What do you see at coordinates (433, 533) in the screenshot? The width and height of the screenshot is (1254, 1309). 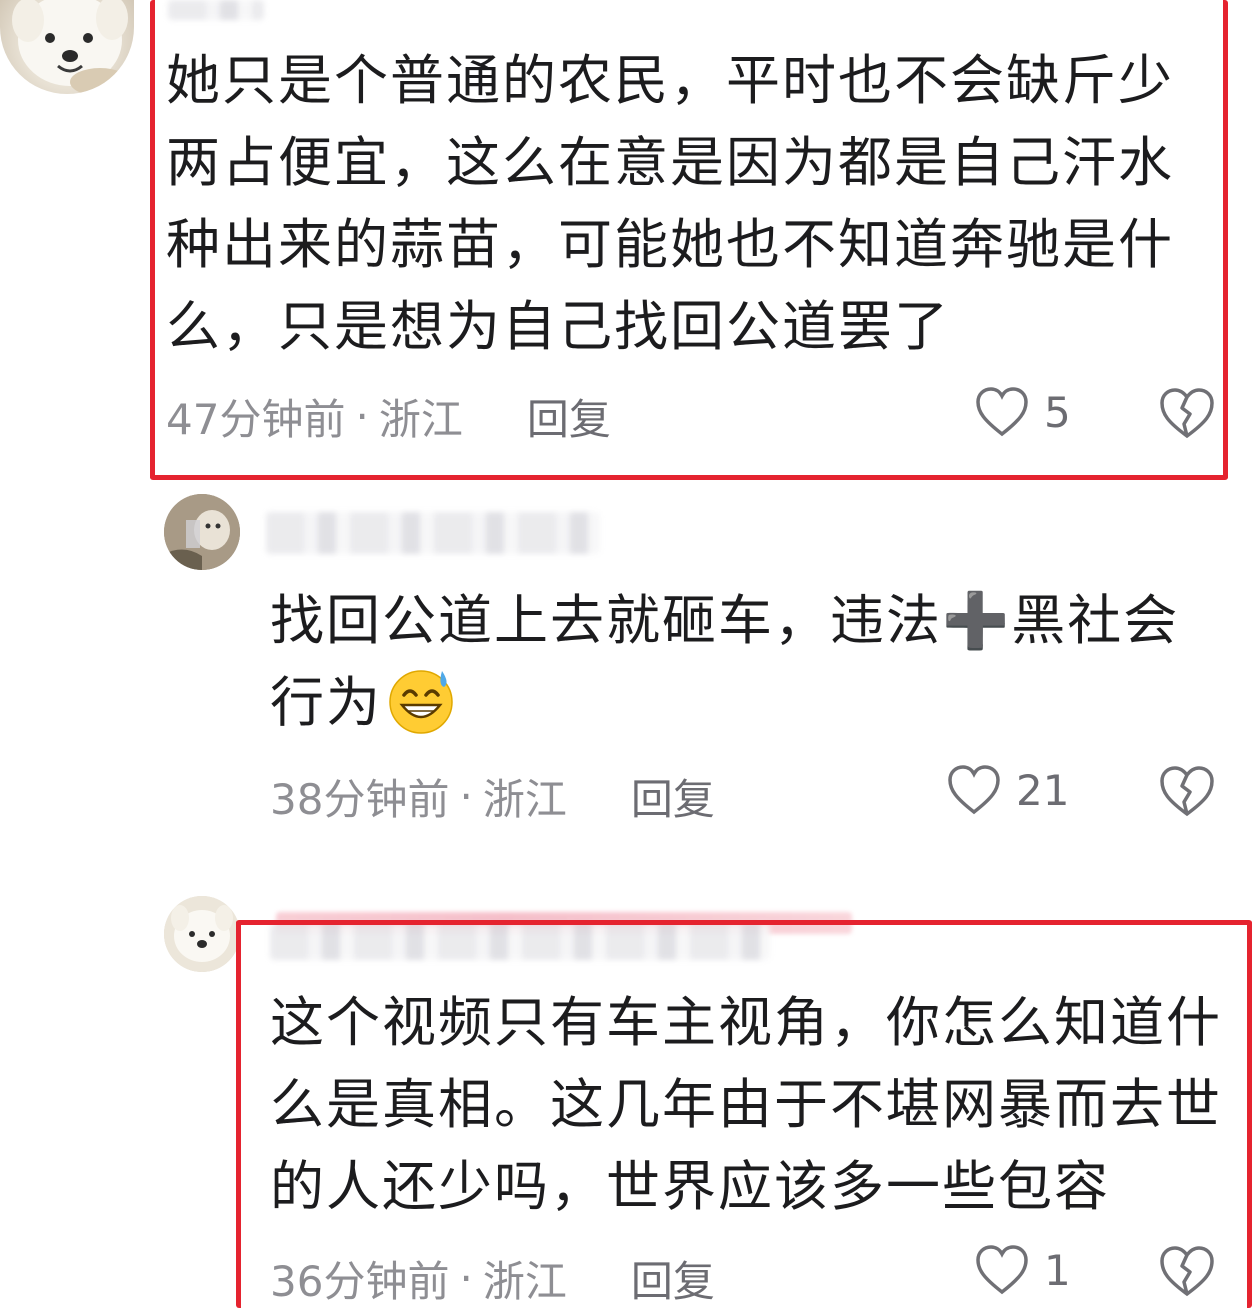 I see `username-blurred` at bounding box center [433, 533].